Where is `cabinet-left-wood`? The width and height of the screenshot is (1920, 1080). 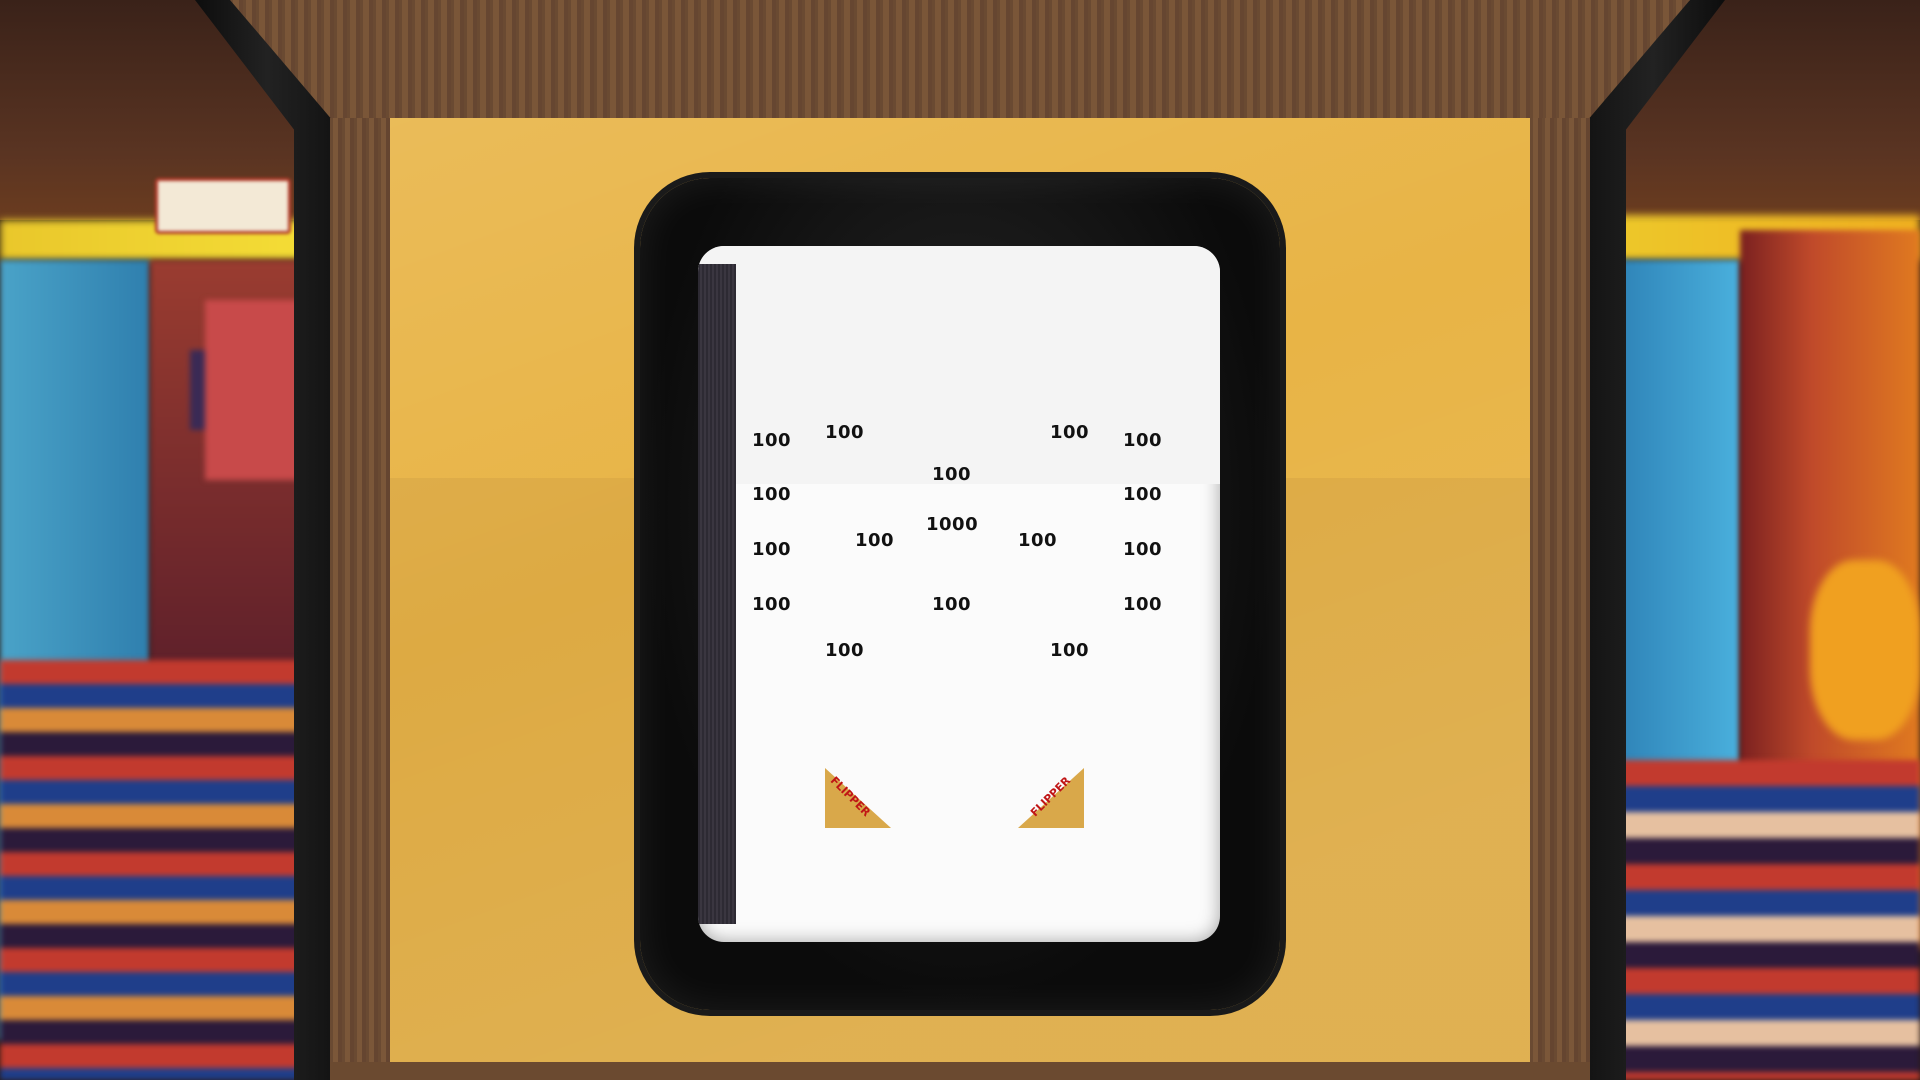 cabinet-left-wood is located at coordinates (360, 599).